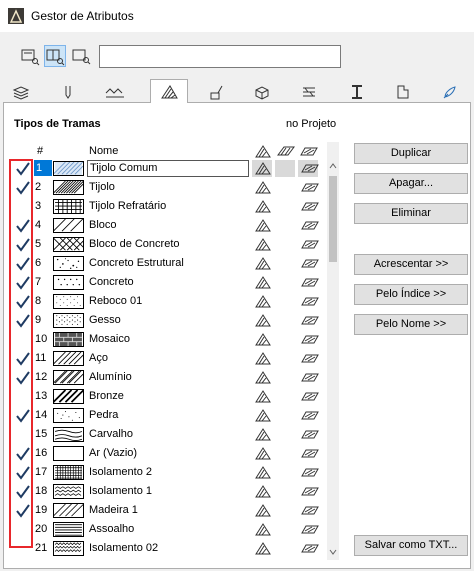  What do you see at coordinates (411, 264) in the screenshot?
I see `append-button: Acrescentar >>` at bounding box center [411, 264].